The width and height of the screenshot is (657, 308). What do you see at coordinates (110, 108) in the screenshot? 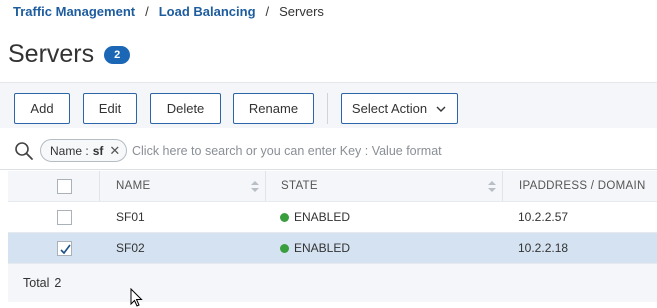
I see `edit-button: Edit` at bounding box center [110, 108].